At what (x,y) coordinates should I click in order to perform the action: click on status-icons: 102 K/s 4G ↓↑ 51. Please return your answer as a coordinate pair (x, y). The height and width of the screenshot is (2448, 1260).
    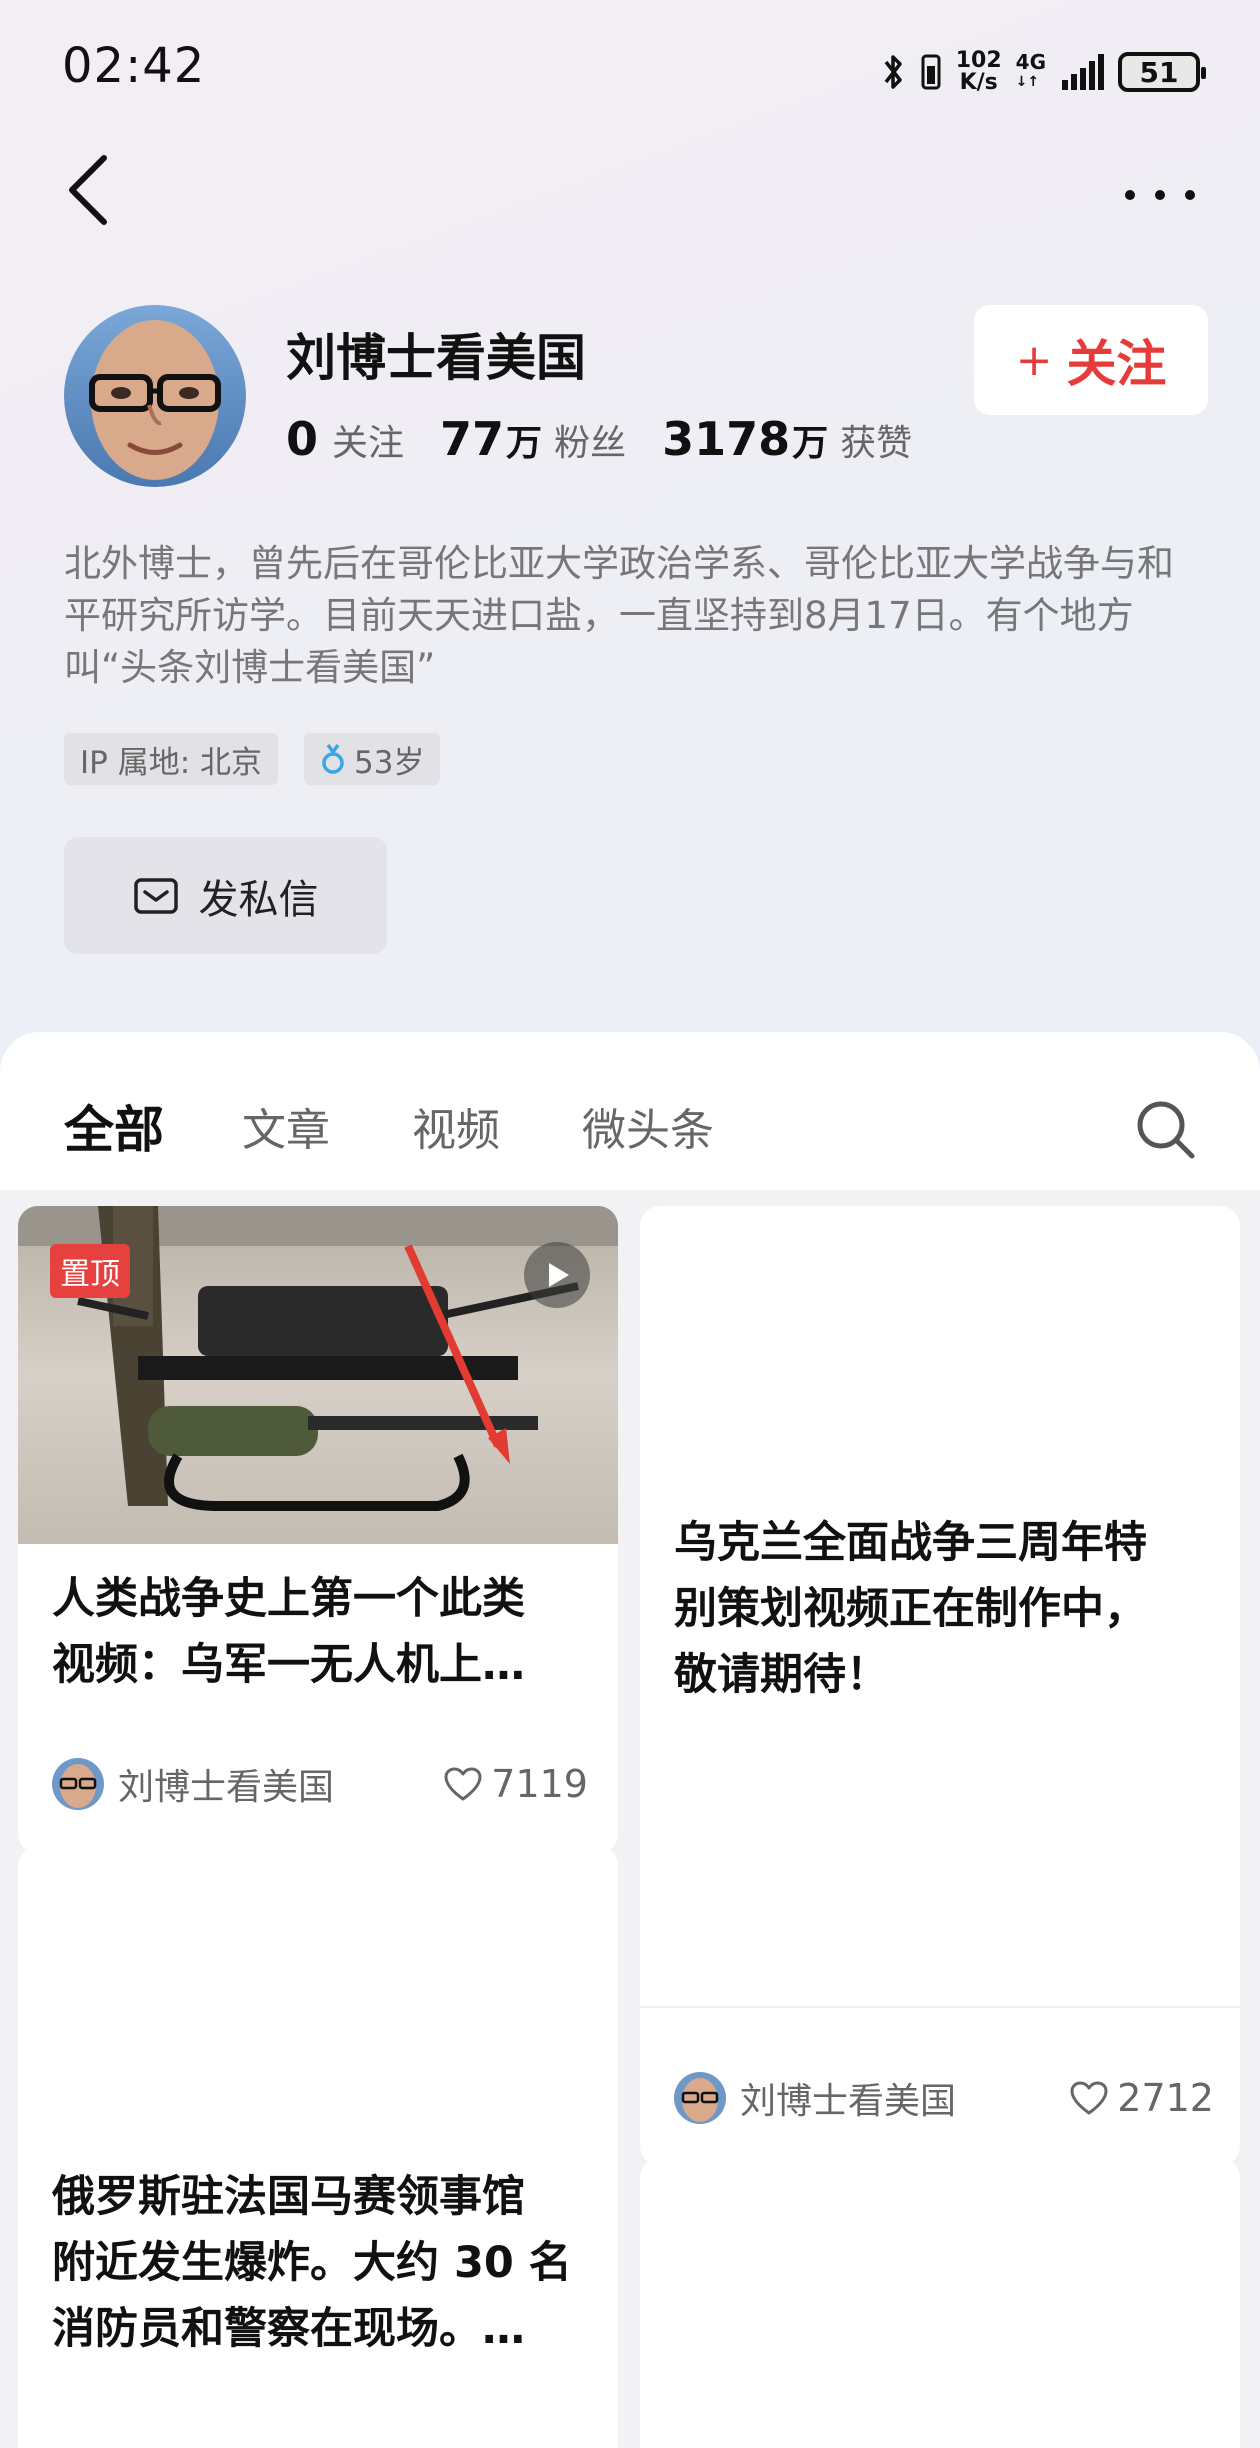
    Looking at the image, I should click on (1044, 72).